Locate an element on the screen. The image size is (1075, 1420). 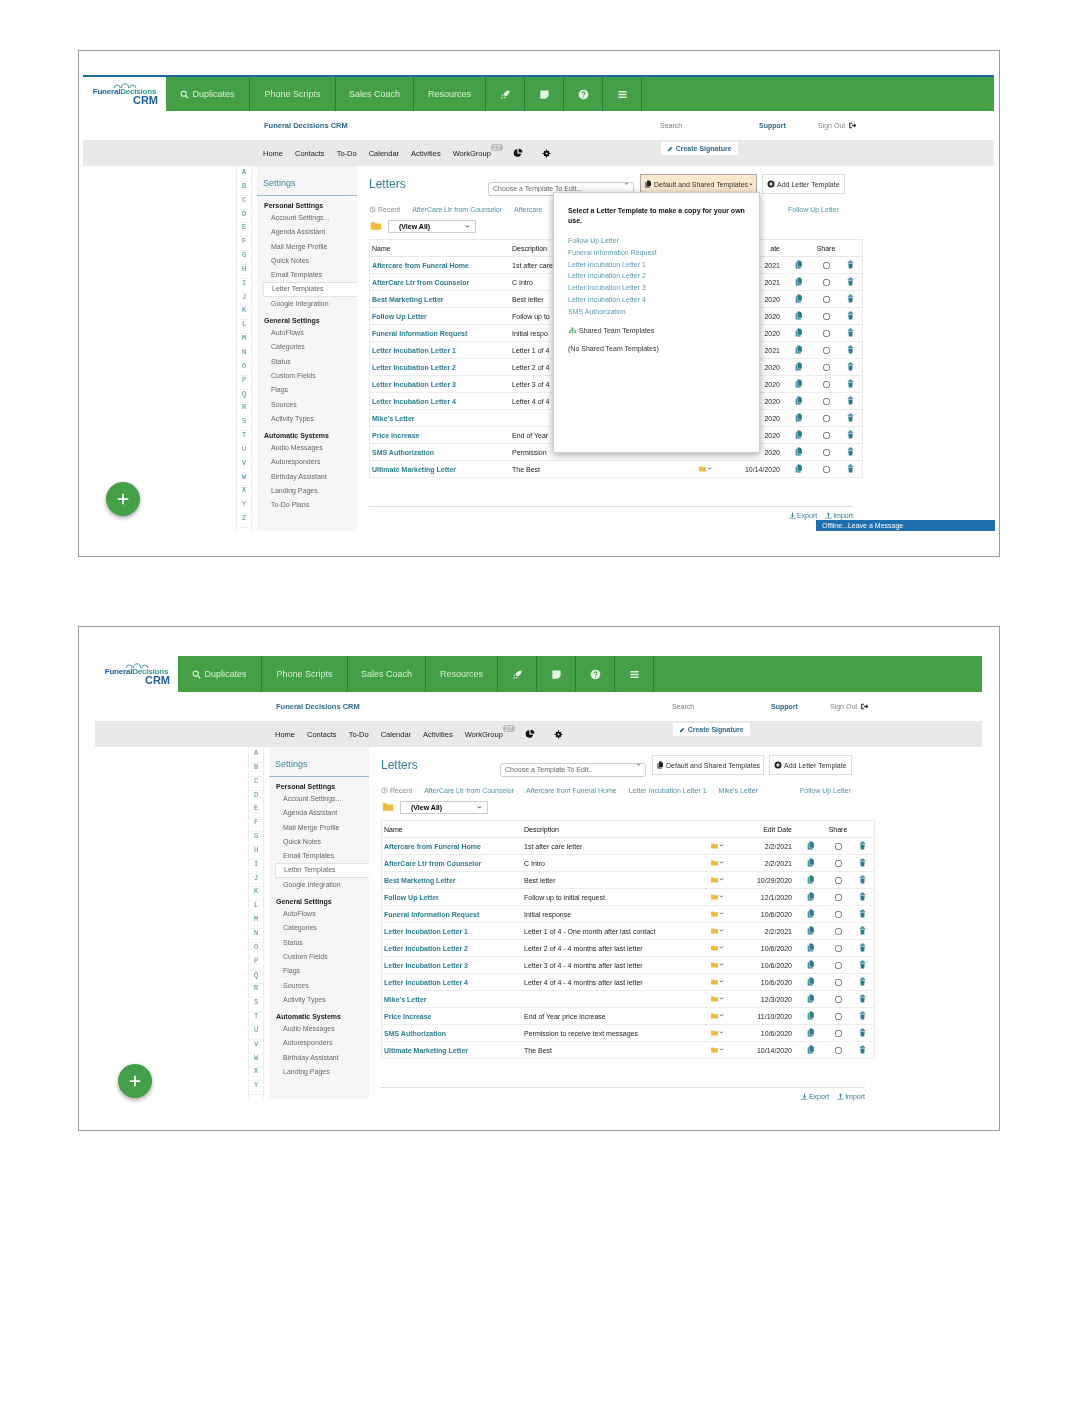
sign-out-icon is located at coordinates (853, 125).